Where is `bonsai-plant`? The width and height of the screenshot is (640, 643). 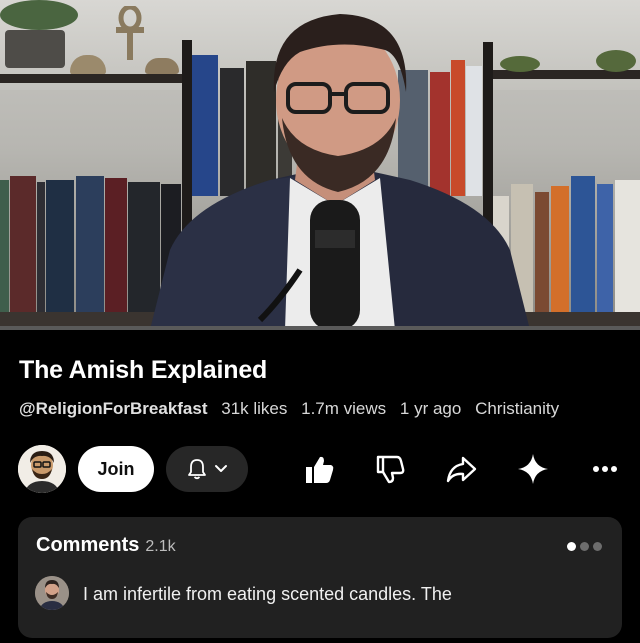 bonsai-plant is located at coordinates (39, 15).